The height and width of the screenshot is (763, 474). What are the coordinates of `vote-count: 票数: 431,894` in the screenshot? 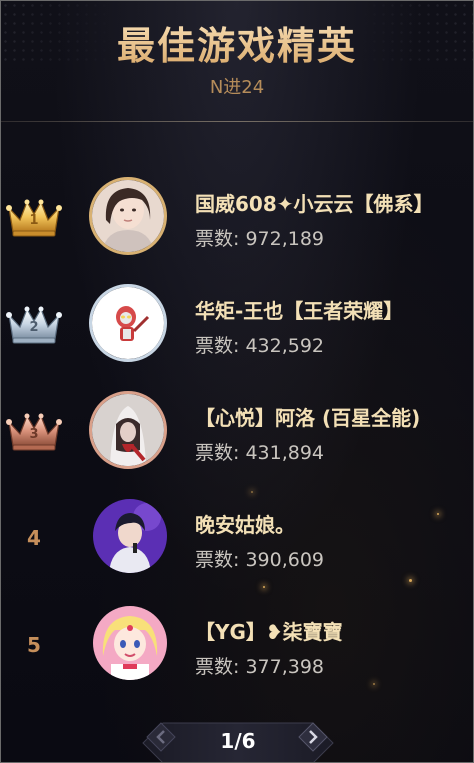 It's located at (259, 451).